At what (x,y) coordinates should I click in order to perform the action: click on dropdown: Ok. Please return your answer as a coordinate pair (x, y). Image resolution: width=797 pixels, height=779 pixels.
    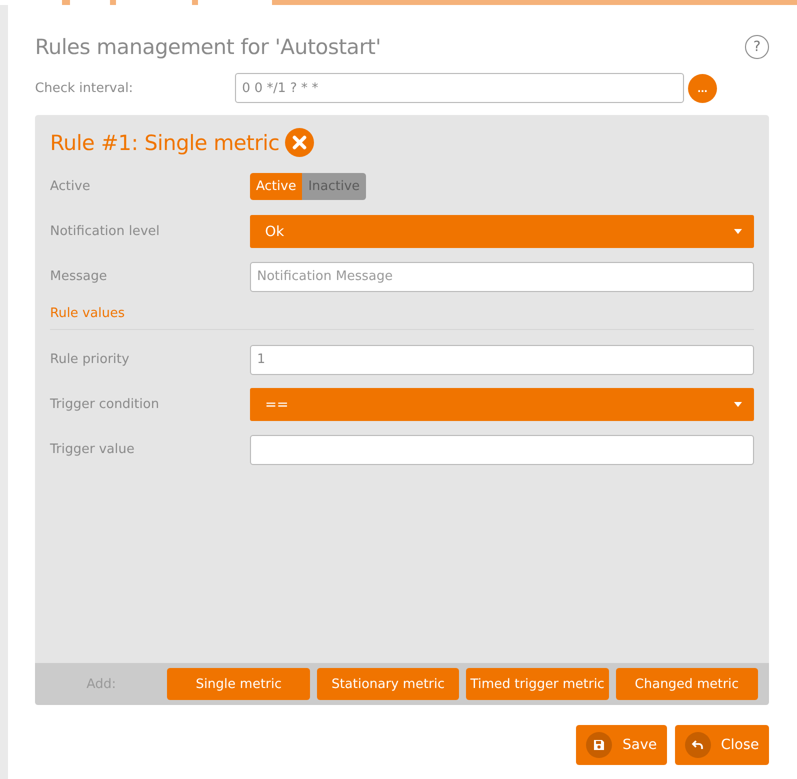
    Looking at the image, I should click on (502, 231).